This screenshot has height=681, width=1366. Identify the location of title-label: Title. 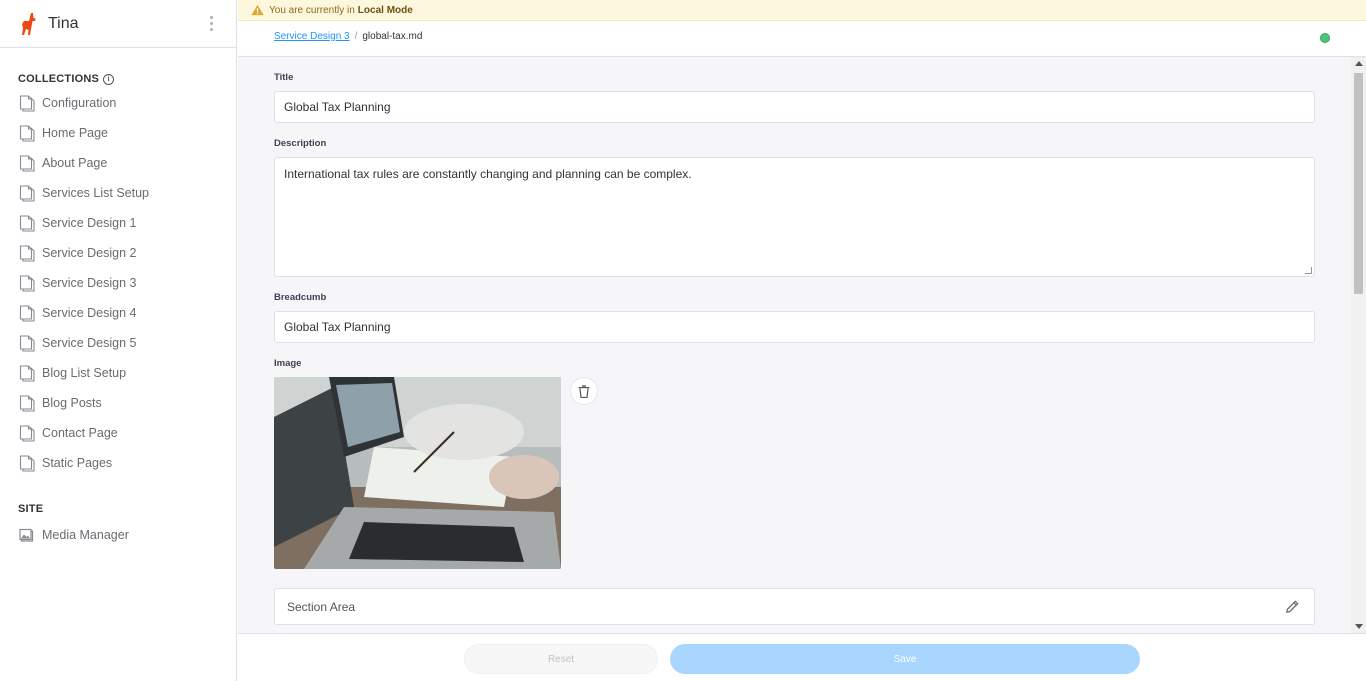
(284, 77).